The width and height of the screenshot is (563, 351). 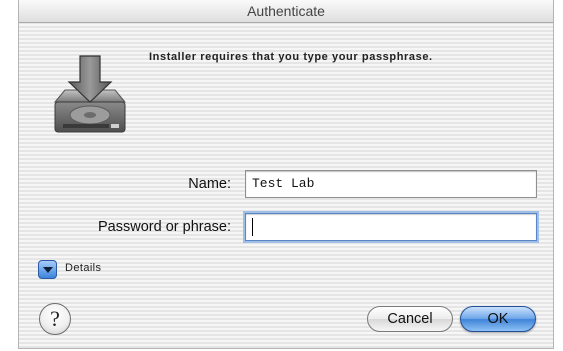 I want to click on title-bar: Authenticate, so click(x=286, y=11).